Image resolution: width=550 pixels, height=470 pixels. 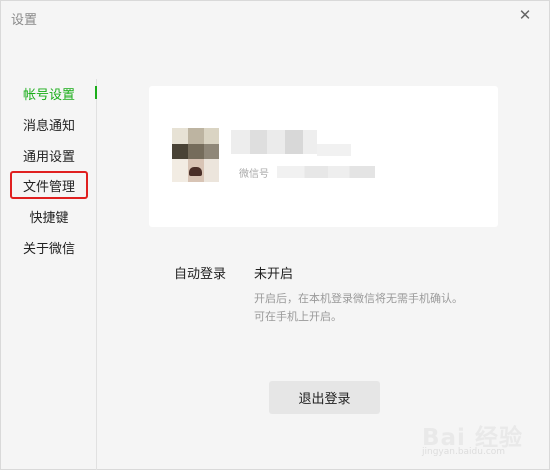 What do you see at coordinates (49, 124) in the screenshot?
I see `sidebar-item-notifications: 消息通知` at bounding box center [49, 124].